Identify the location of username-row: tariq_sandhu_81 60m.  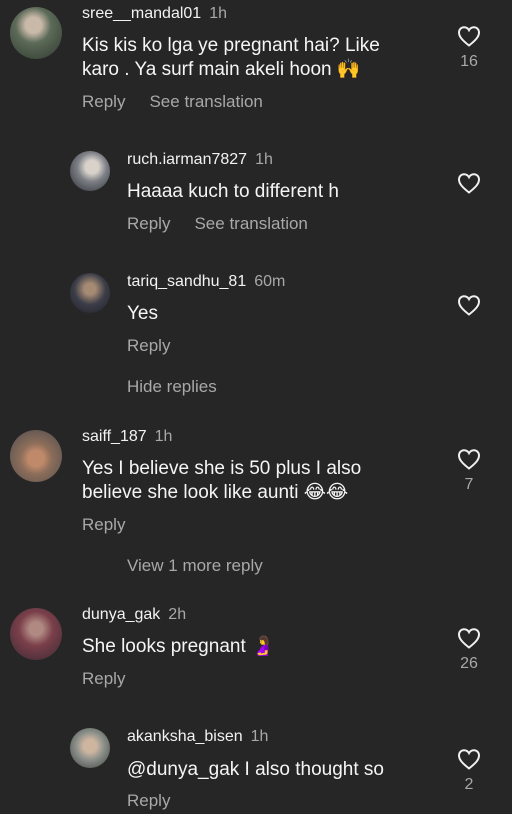
(206, 282).